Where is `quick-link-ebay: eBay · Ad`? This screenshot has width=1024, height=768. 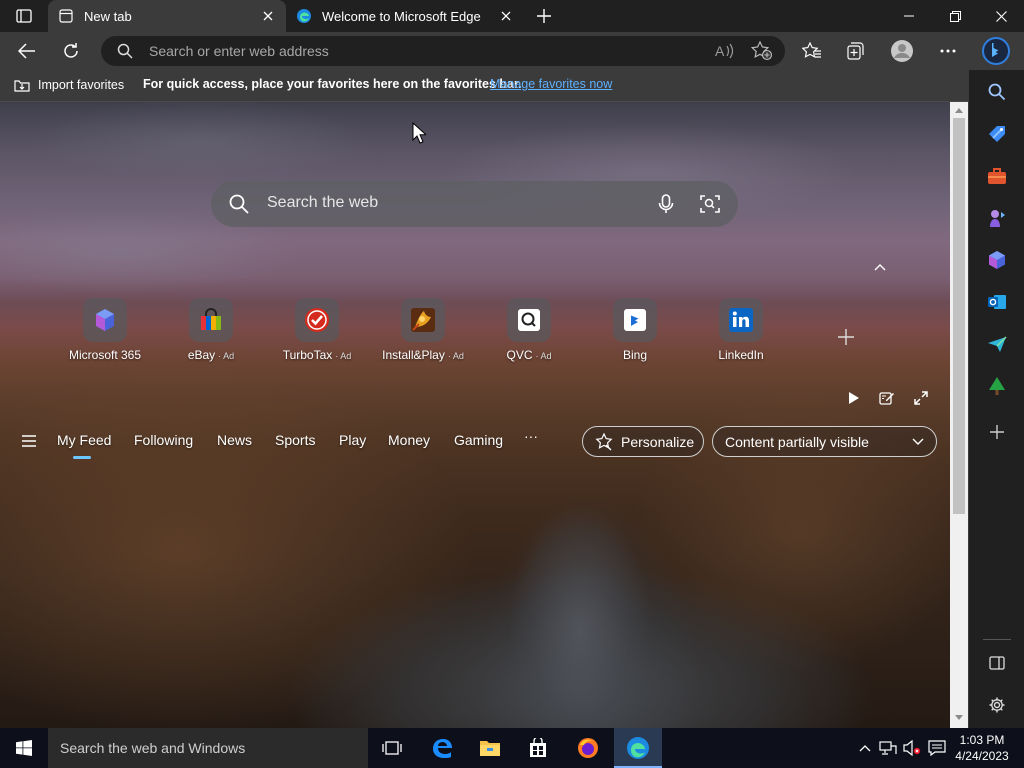 quick-link-ebay: eBay · Ad is located at coordinates (211, 333).